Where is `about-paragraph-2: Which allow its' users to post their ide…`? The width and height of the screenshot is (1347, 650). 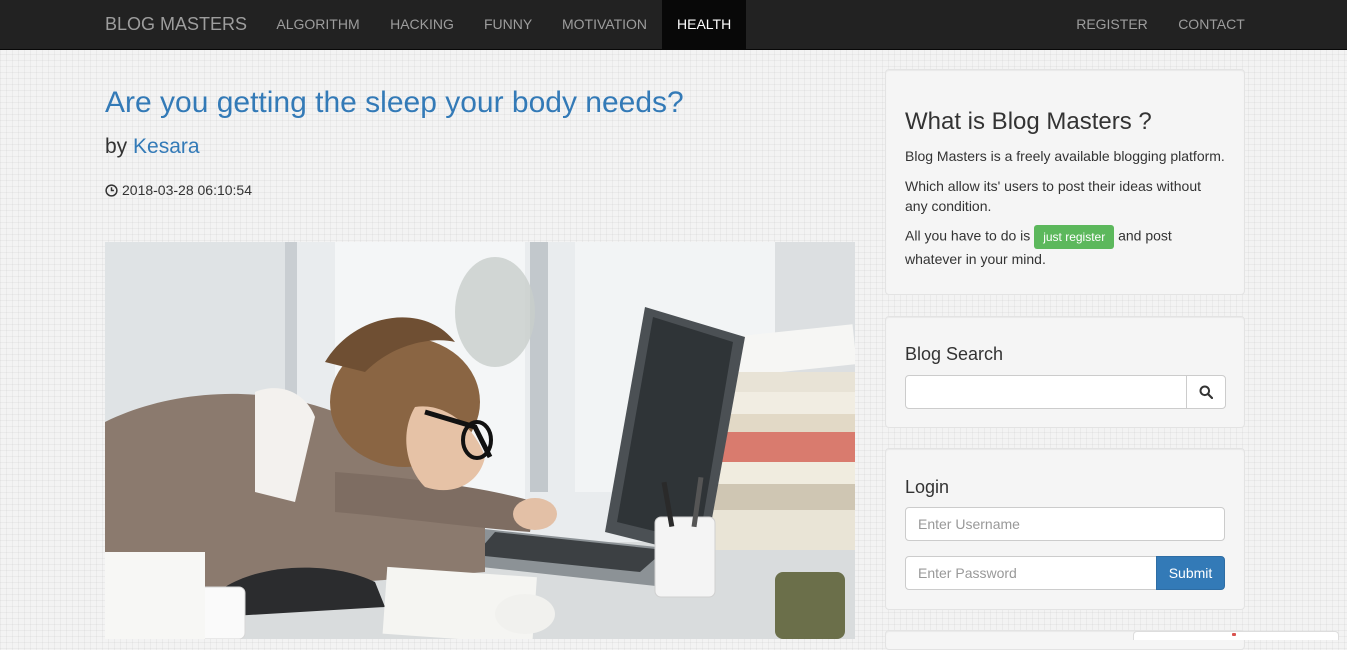
about-paragraph-2: Which allow its' users to post their ide… is located at coordinates (1053, 196).